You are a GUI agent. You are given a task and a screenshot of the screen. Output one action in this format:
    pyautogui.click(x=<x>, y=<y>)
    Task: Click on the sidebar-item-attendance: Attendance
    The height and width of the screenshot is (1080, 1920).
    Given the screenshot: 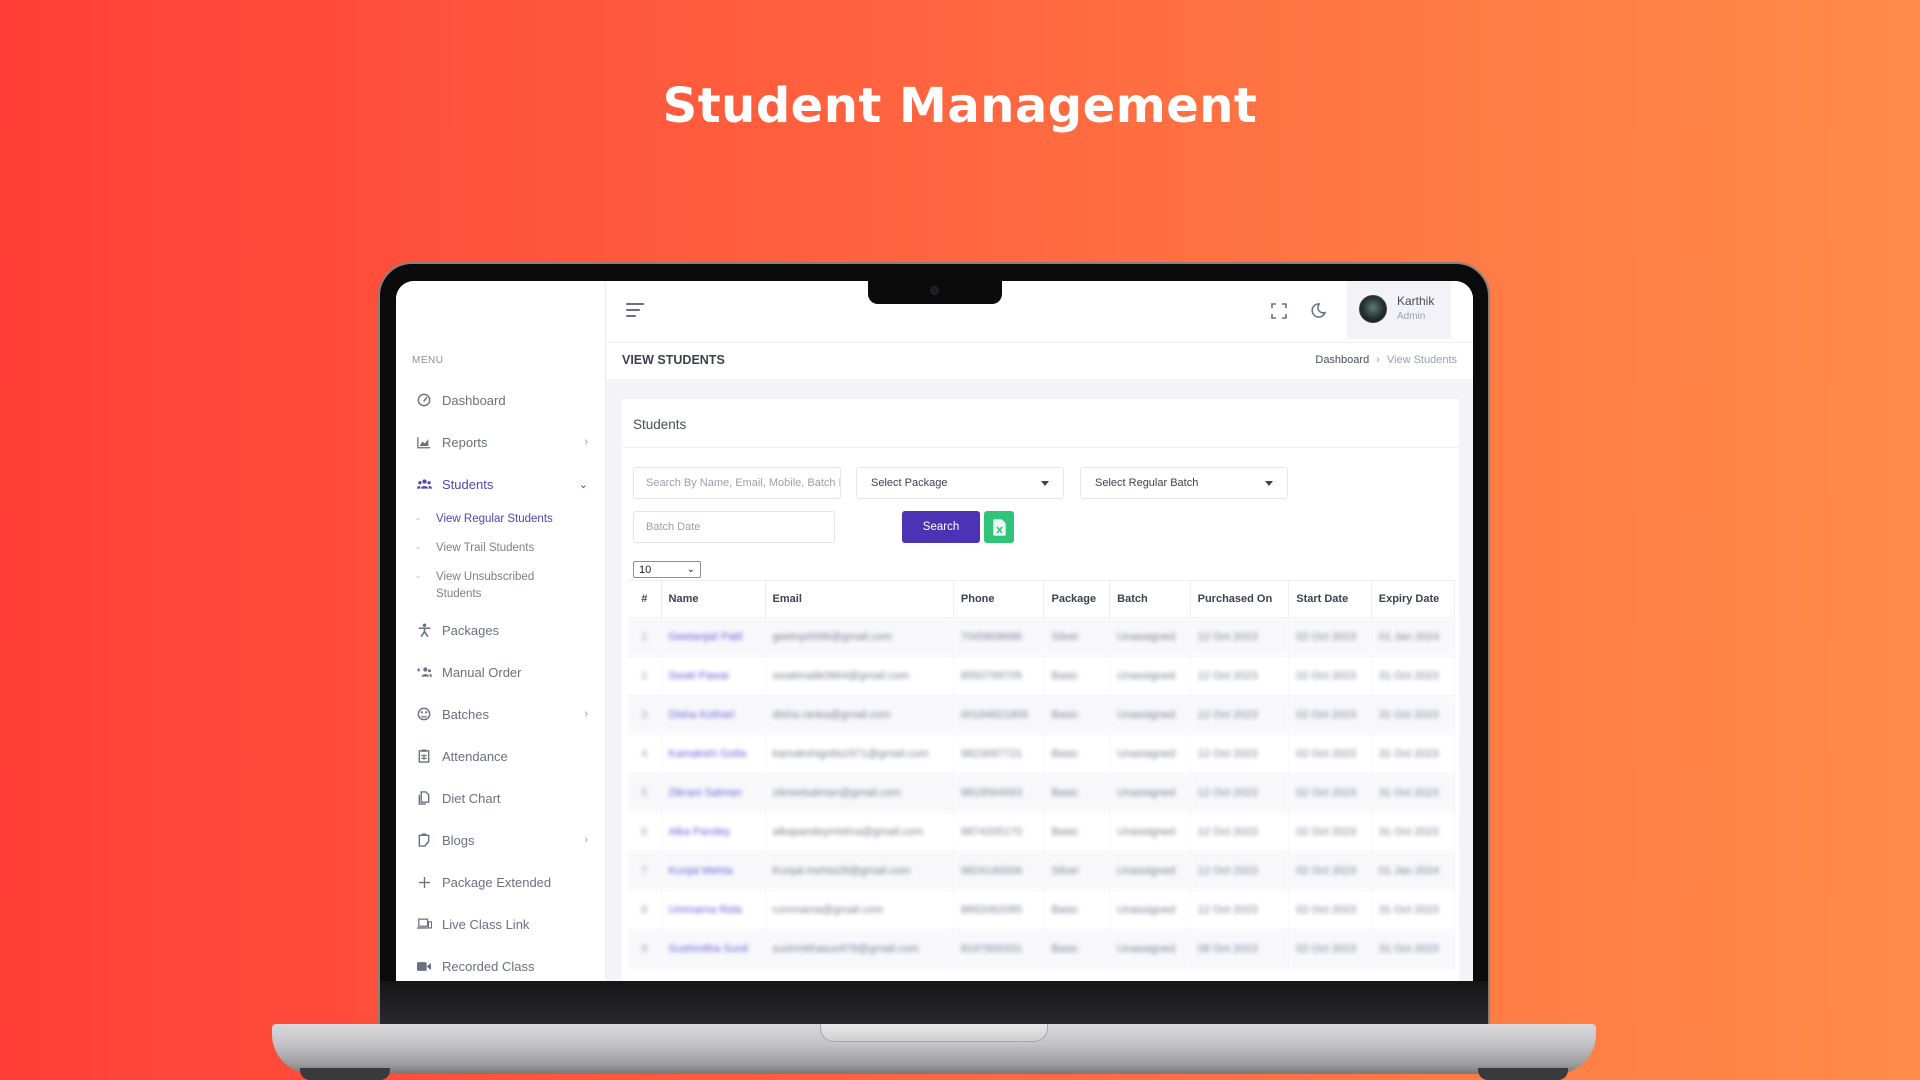 What is the action you would take?
    pyautogui.click(x=501, y=756)
    